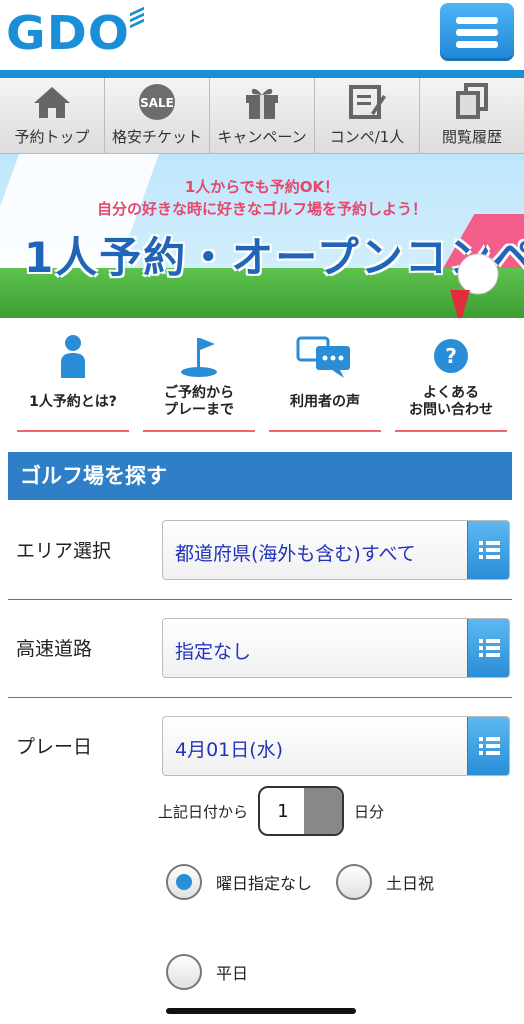 The height and width of the screenshot is (1024, 524). I want to click on banner-subtitle-1: 1人からでも予約OK！, so click(262, 187).